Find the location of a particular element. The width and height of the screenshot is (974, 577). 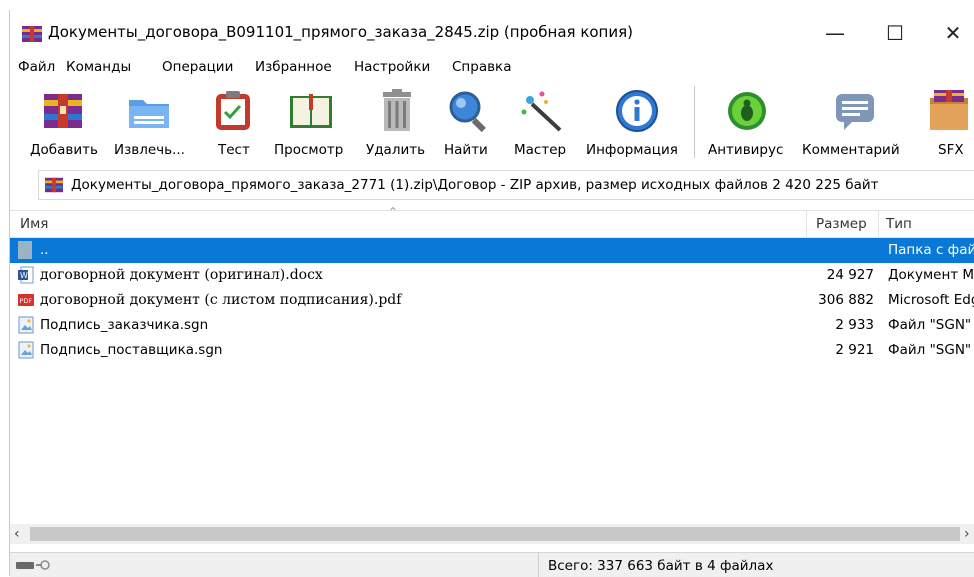

file-name: договорной документ (оригинал).docx is located at coordinates (181, 275).